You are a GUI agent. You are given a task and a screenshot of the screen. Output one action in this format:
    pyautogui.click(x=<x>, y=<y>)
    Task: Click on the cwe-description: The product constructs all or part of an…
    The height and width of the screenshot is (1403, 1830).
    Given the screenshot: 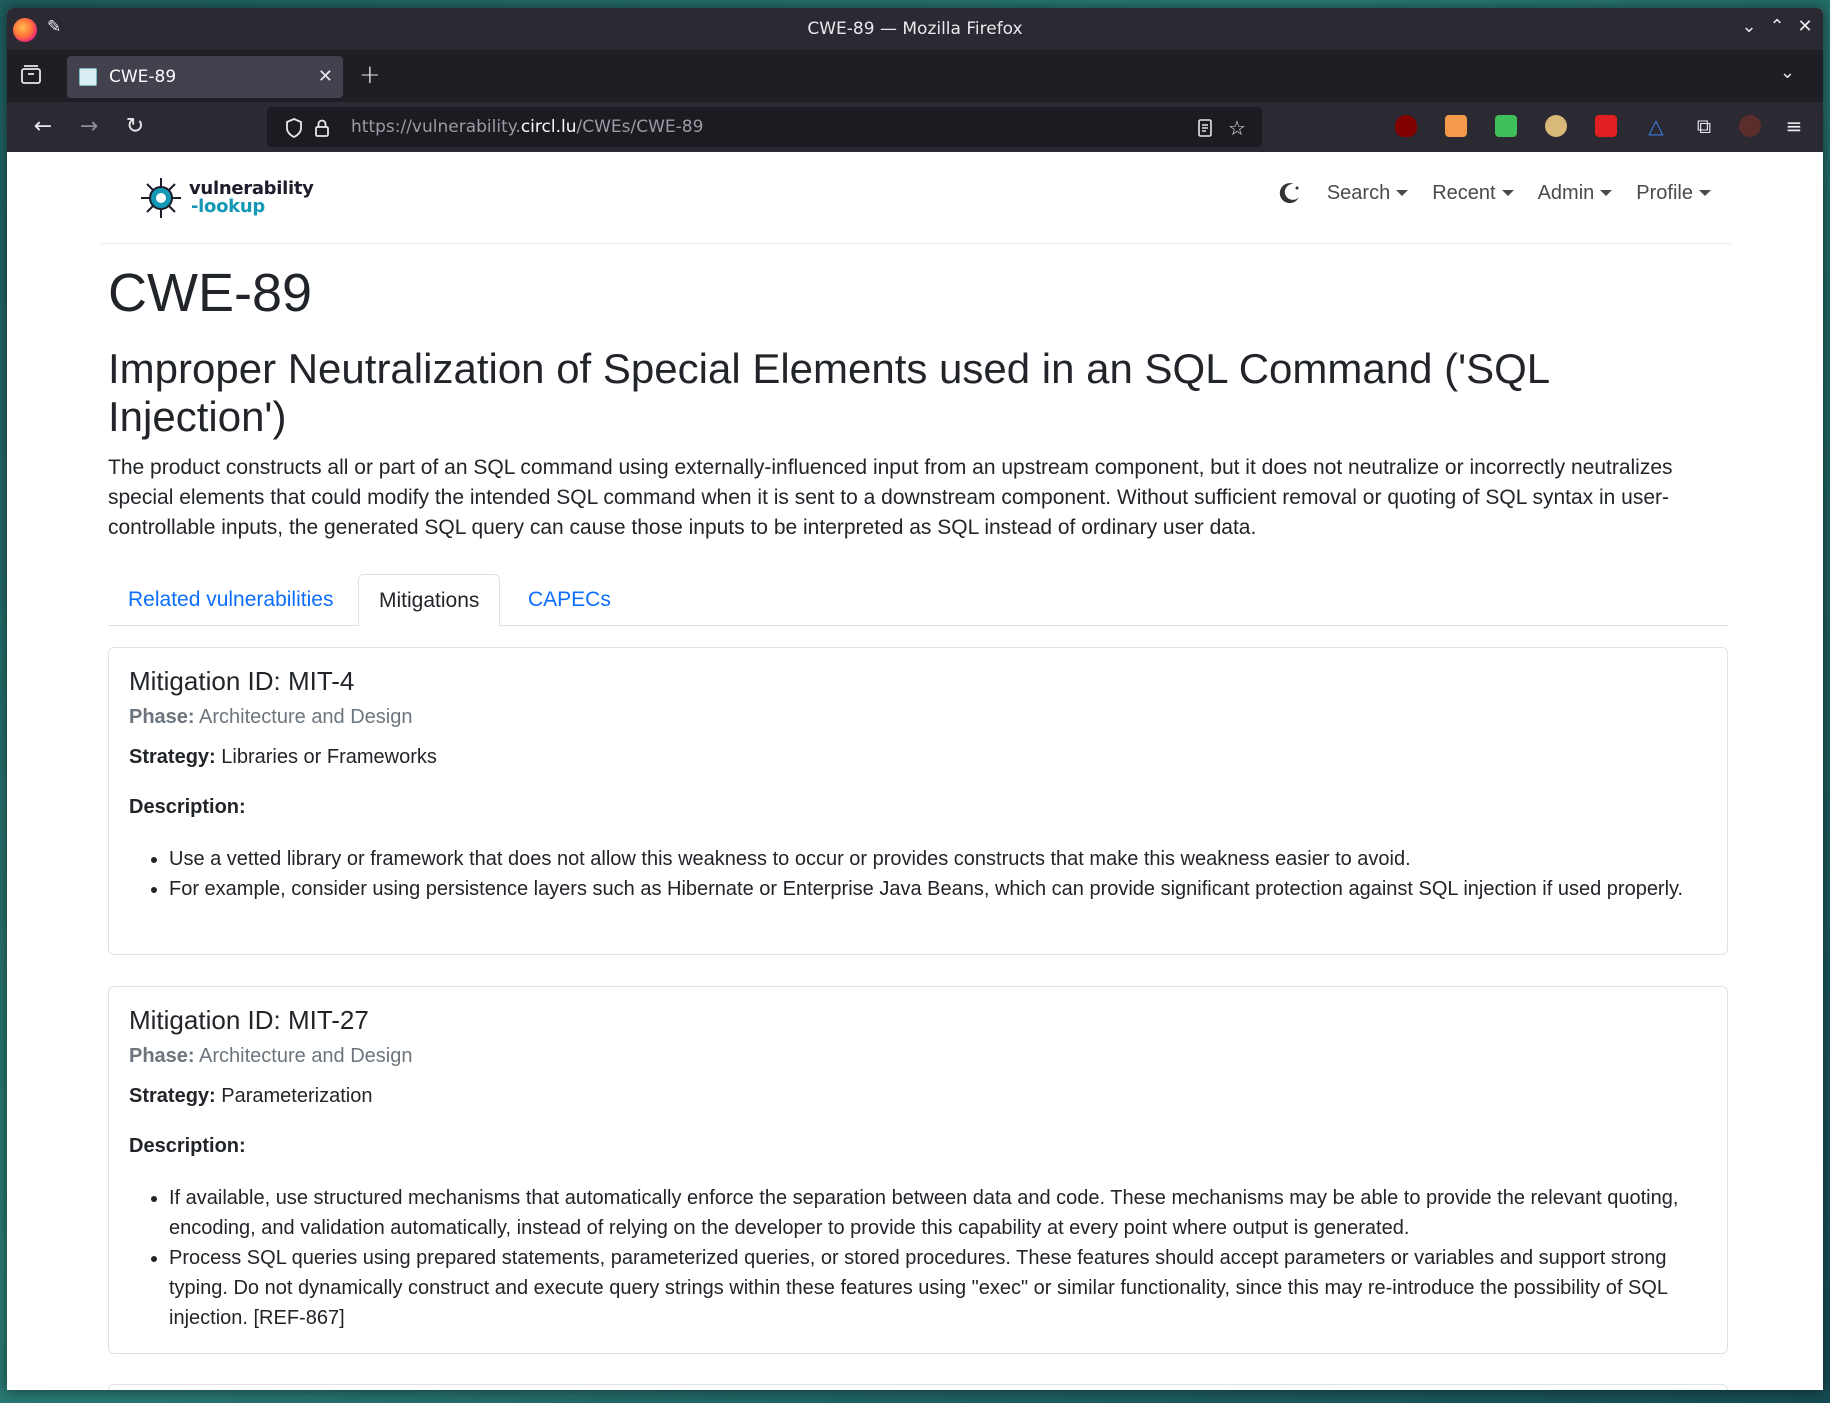 What is the action you would take?
    pyautogui.click(x=890, y=497)
    